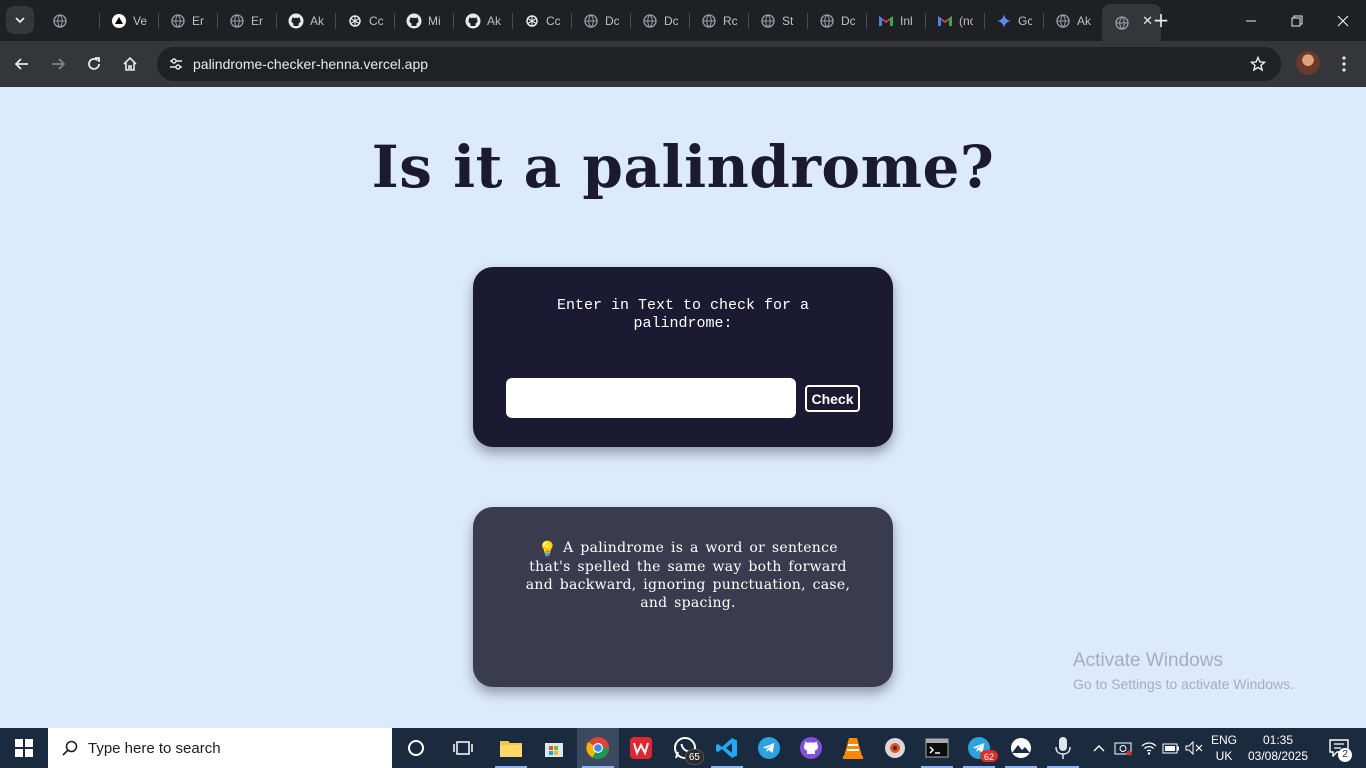 The height and width of the screenshot is (768, 1366). Describe the element at coordinates (718, 20) in the screenshot. I see `browser-tab: Rc` at that location.